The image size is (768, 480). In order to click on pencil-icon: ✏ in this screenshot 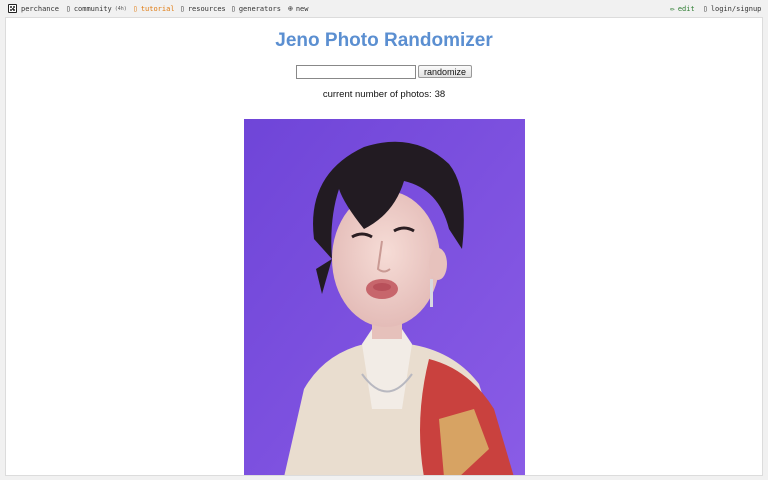, I will do `click(672, 8)`.